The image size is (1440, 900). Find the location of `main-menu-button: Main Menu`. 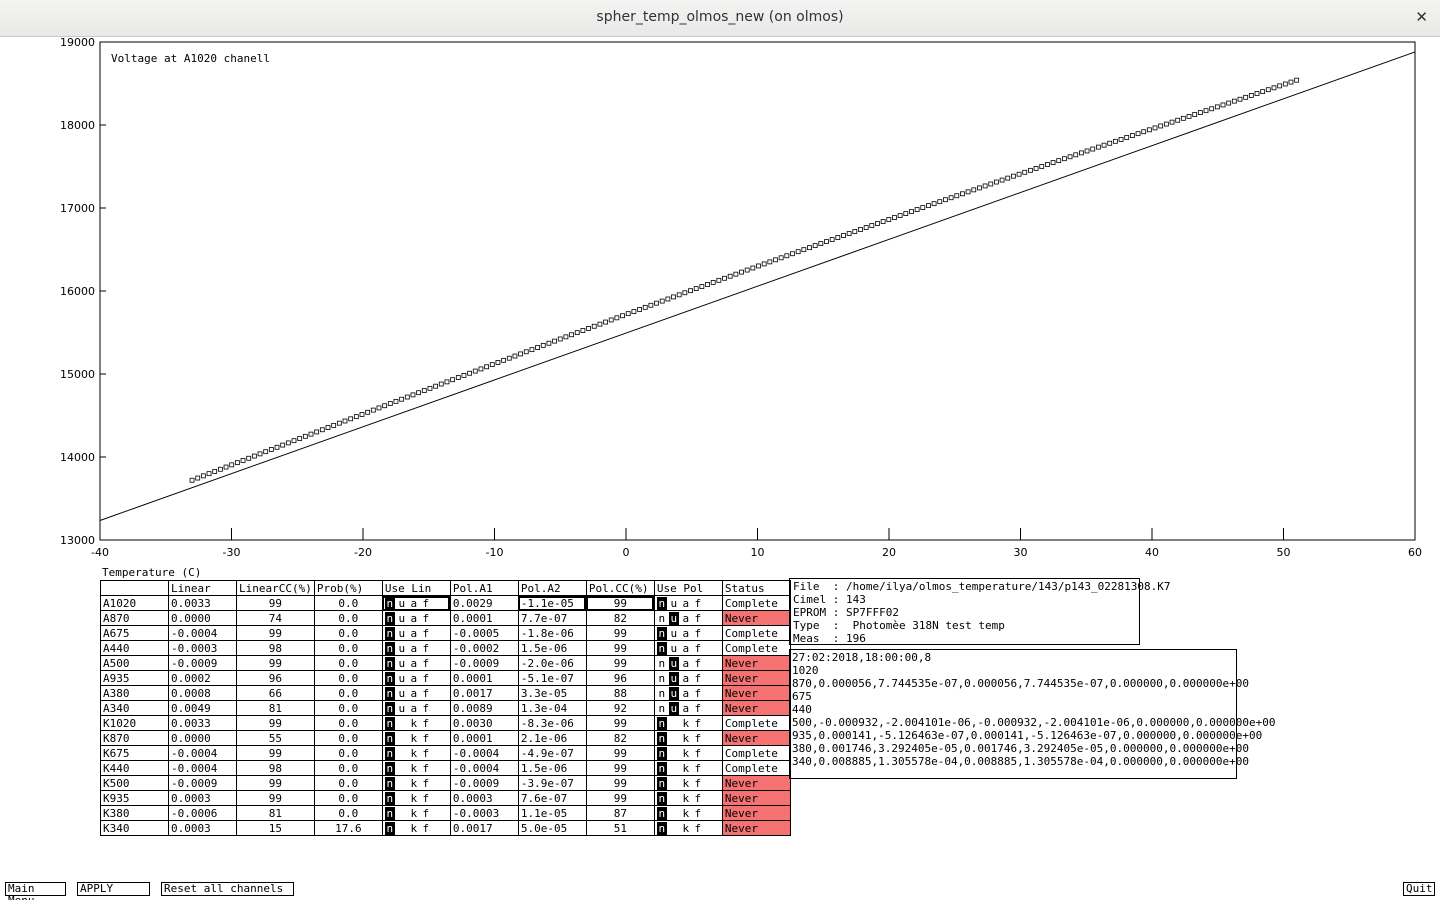

main-menu-button: Main Menu is located at coordinates (35, 891).